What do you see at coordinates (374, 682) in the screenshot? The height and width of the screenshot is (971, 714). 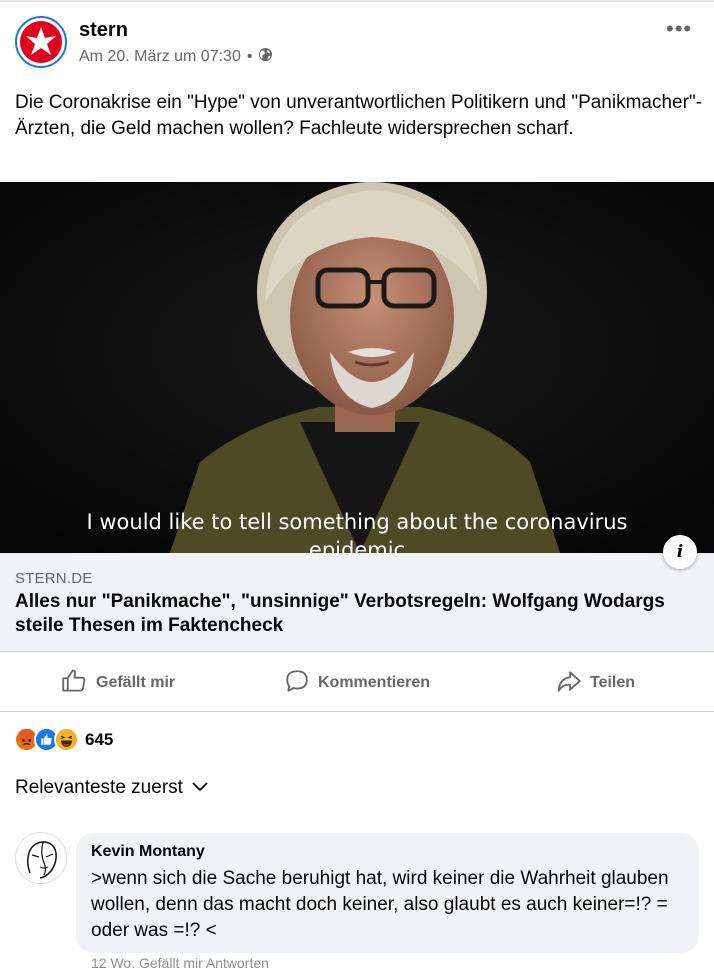 I see `comment-label: Kommentieren` at bounding box center [374, 682].